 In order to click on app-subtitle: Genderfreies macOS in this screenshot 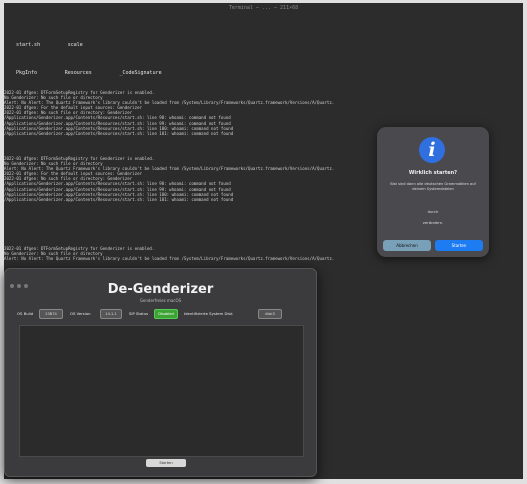, I will do `click(160, 300)`.